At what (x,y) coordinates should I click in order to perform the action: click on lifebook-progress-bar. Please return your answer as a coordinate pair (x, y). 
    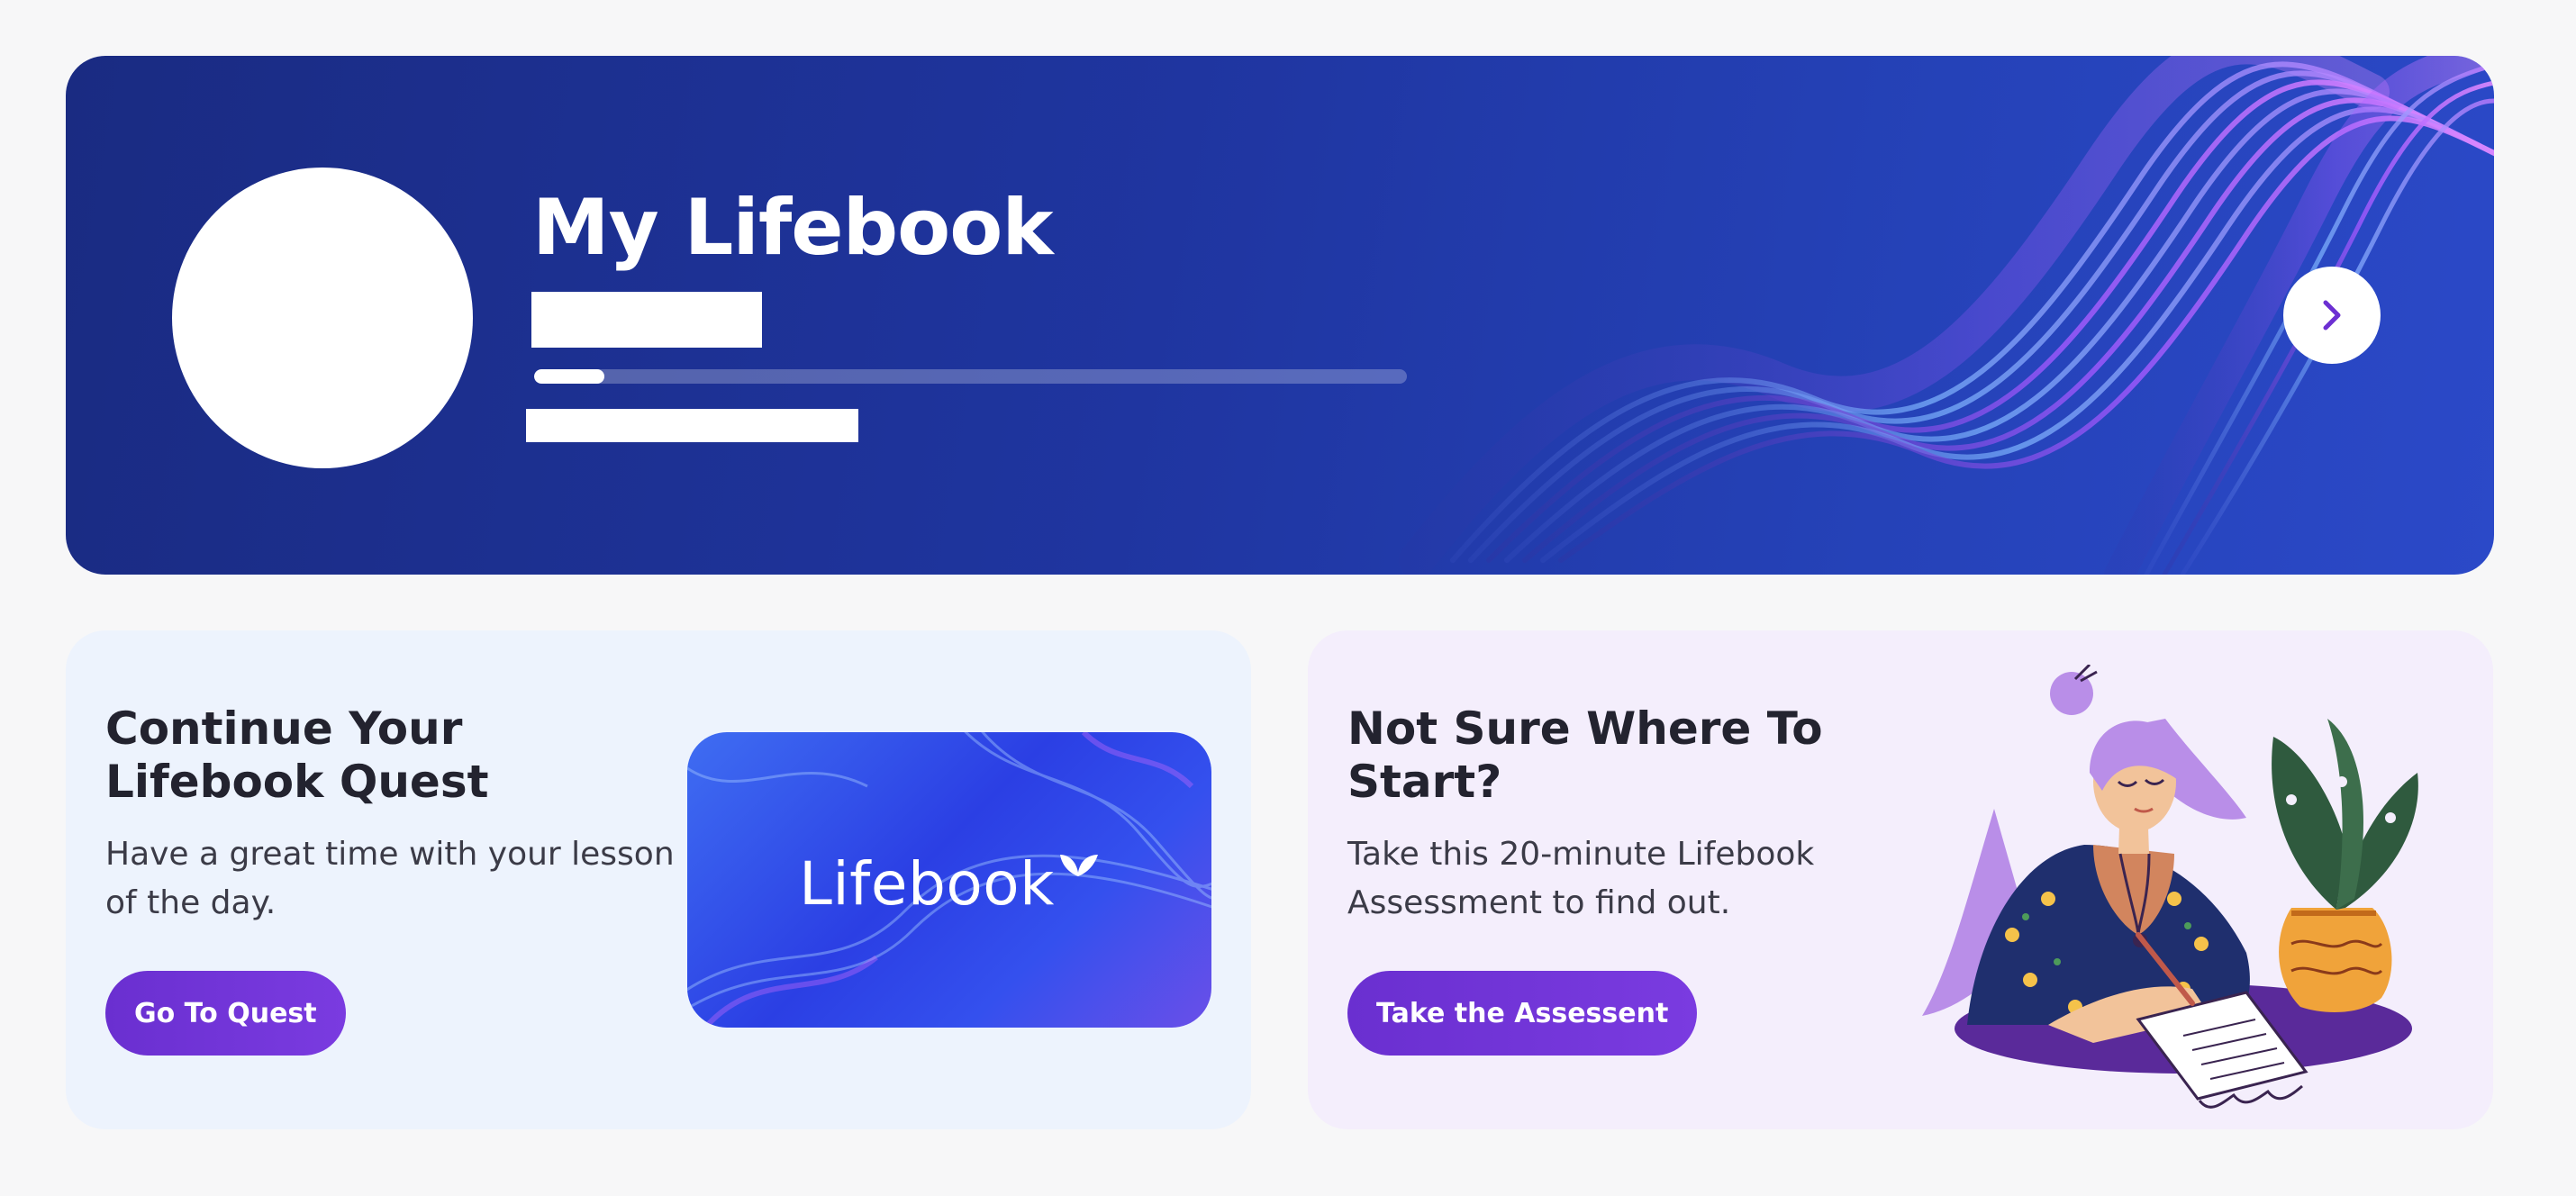
    Looking at the image, I should click on (970, 376).